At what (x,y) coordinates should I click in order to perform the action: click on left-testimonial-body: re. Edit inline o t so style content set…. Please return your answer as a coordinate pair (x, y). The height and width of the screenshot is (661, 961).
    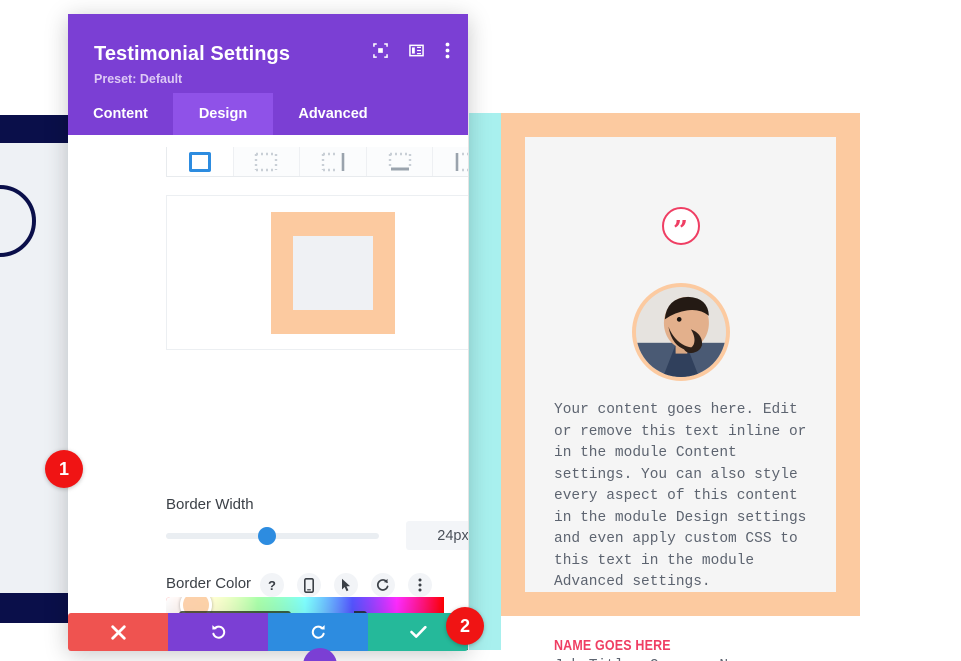
    Looking at the image, I should click on (30, 371).